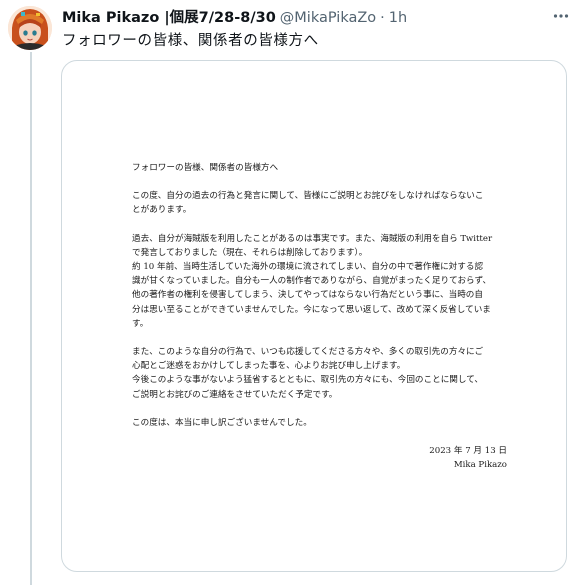  I want to click on tweet-timestamp: 1h, so click(398, 18).